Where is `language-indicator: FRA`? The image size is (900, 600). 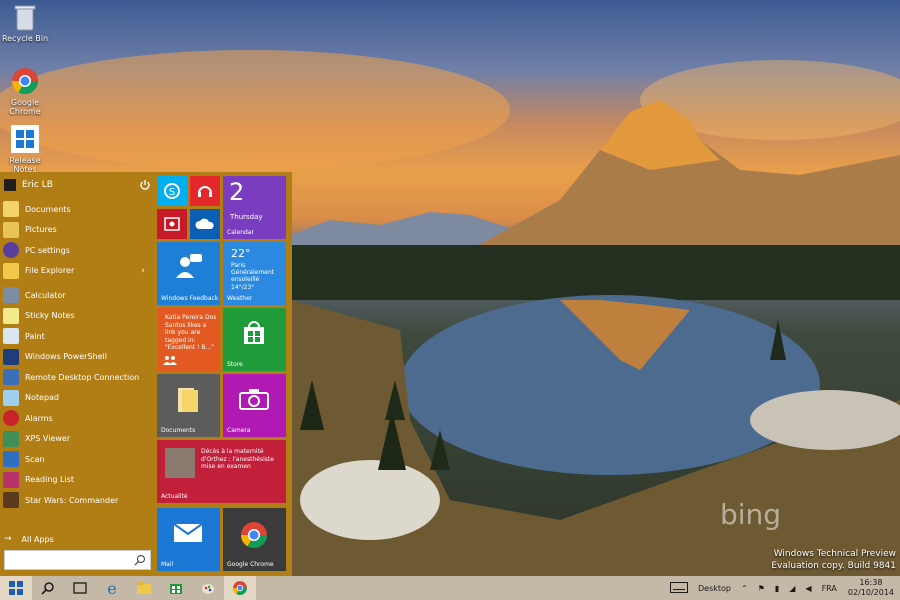
language-indicator: FRA is located at coordinates (829, 588).